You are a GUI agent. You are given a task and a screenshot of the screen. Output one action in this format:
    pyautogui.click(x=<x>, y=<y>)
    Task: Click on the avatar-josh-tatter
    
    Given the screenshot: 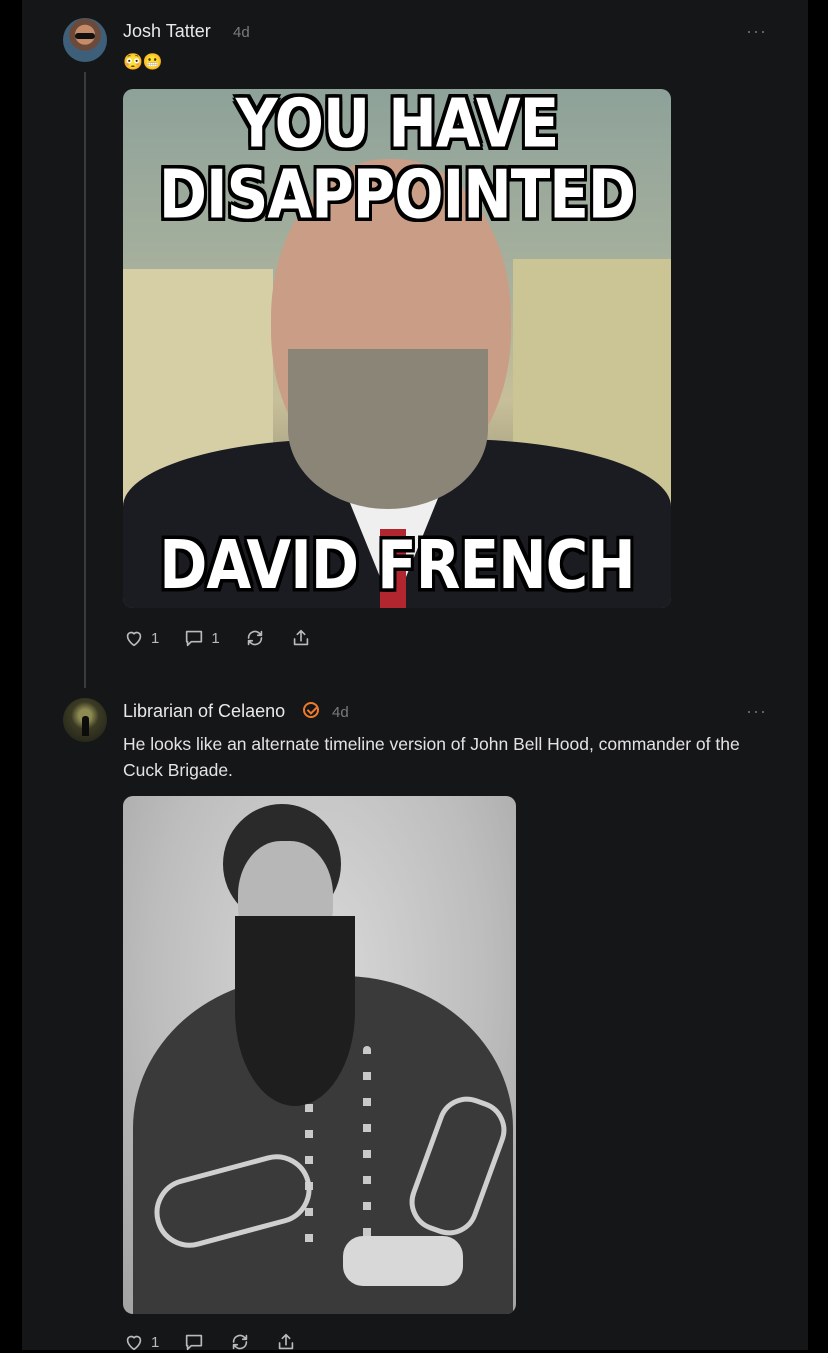 What is the action you would take?
    pyautogui.click(x=85, y=40)
    